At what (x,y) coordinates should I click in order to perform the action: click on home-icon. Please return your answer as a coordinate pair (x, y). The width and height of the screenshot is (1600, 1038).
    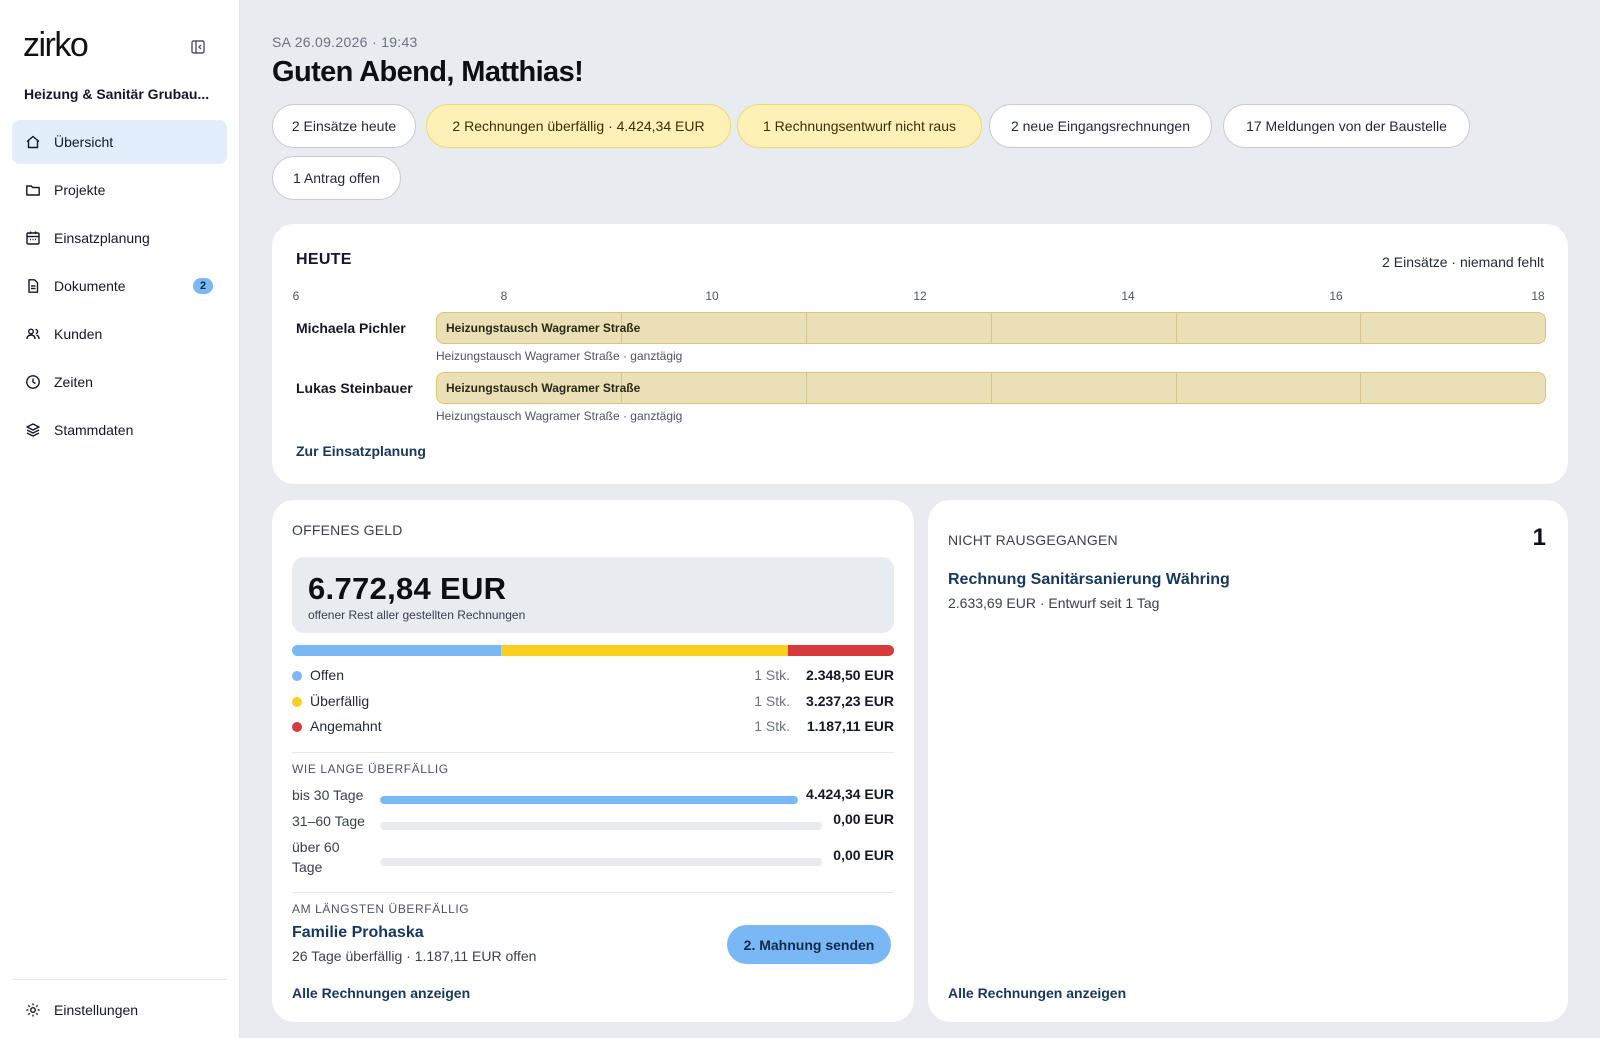
    Looking at the image, I should click on (33, 142).